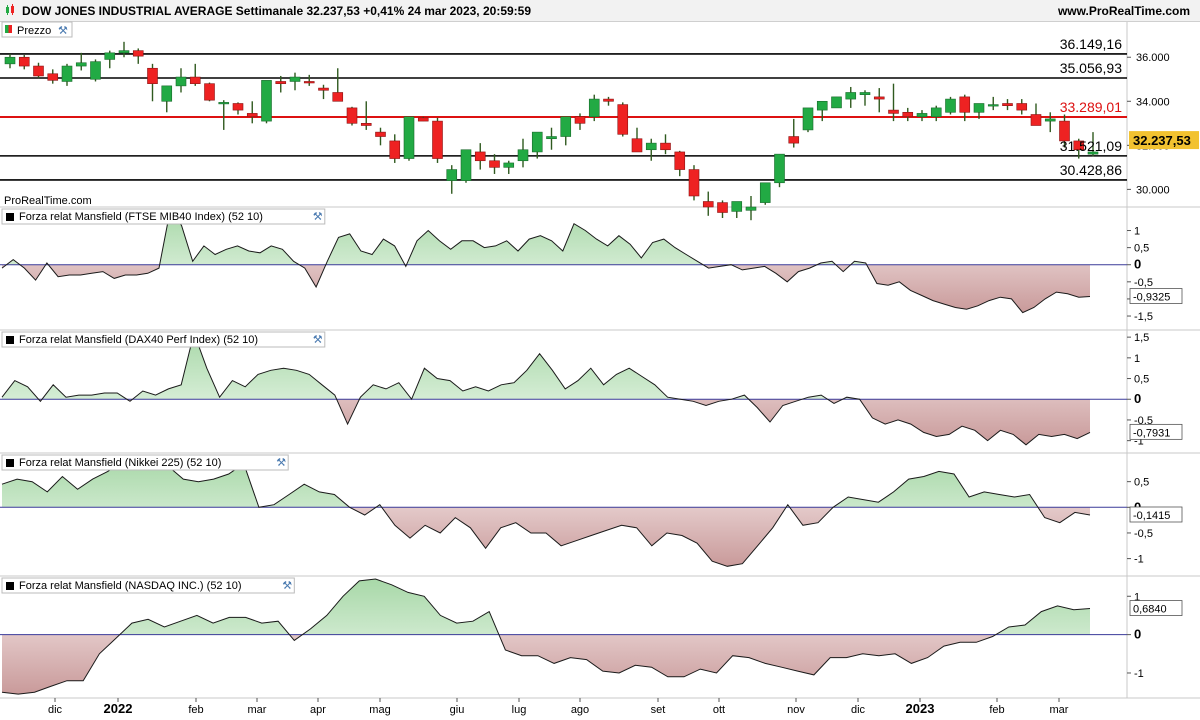 The image size is (1200, 720). I want to click on y-tick-label: 0, so click(1137, 398).